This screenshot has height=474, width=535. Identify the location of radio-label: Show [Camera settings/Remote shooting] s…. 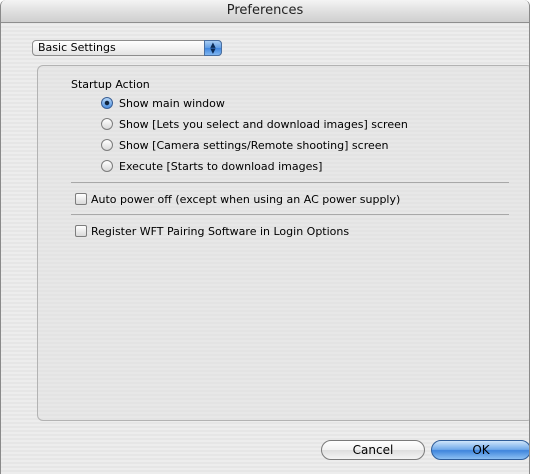
(254, 145).